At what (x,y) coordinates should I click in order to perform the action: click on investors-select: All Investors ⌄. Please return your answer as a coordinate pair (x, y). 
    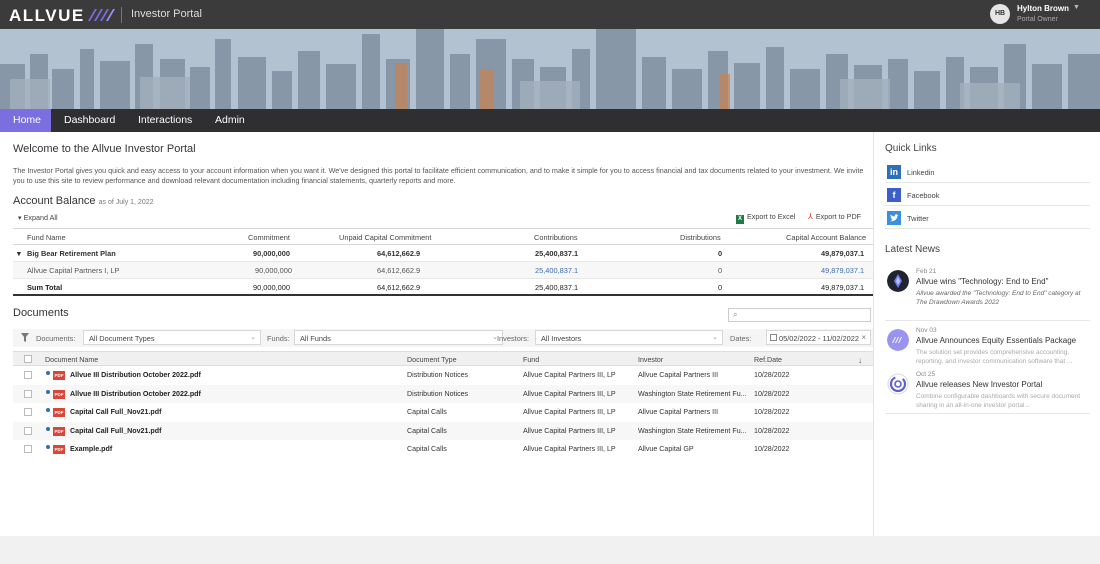
    Looking at the image, I should click on (629, 337).